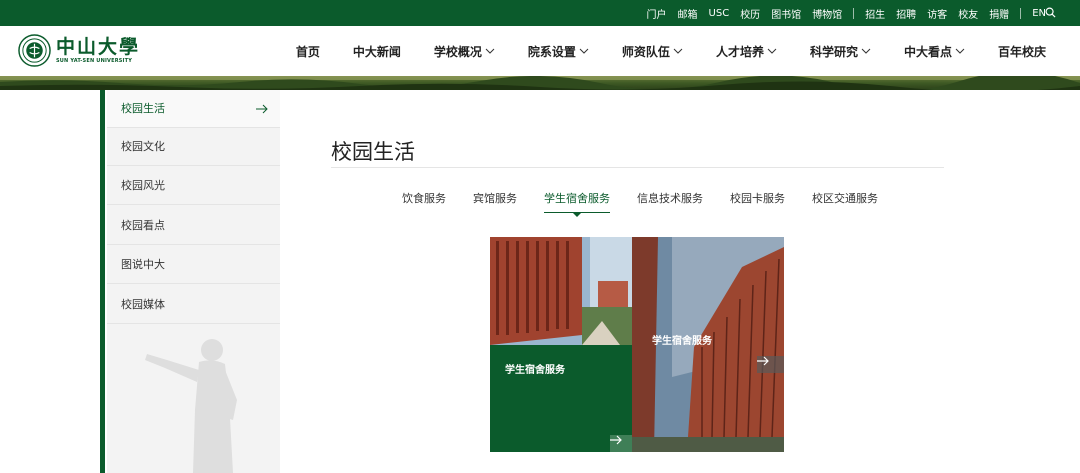 This screenshot has width=1080, height=473. What do you see at coordinates (193, 265) in the screenshot?
I see `sidebar-item-photo-stories: 图说中大` at bounding box center [193, 265].